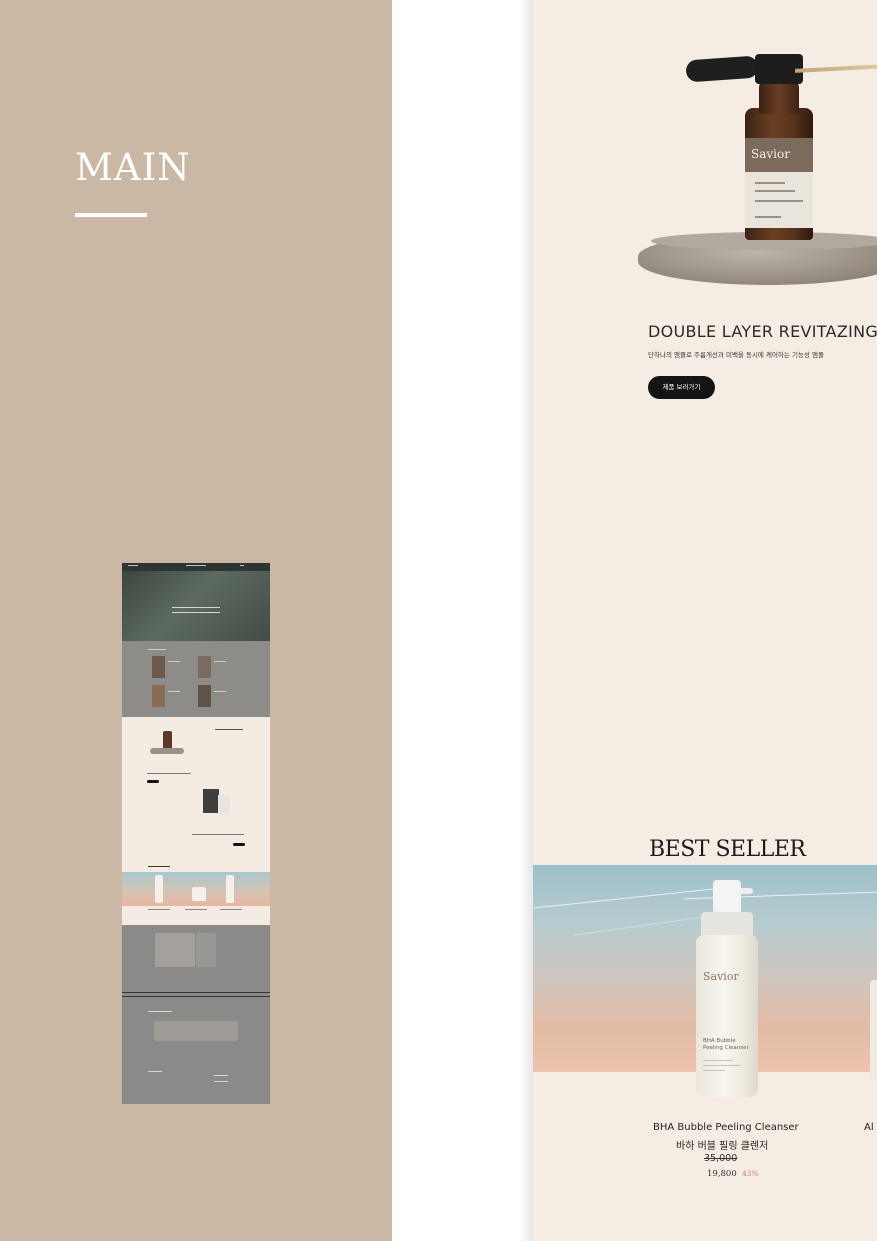 This screenshot has width=877, height=1241. Describe the element at coordinates (721, 1158) in the screenshot. I see `original-price: 35,000` at that location.